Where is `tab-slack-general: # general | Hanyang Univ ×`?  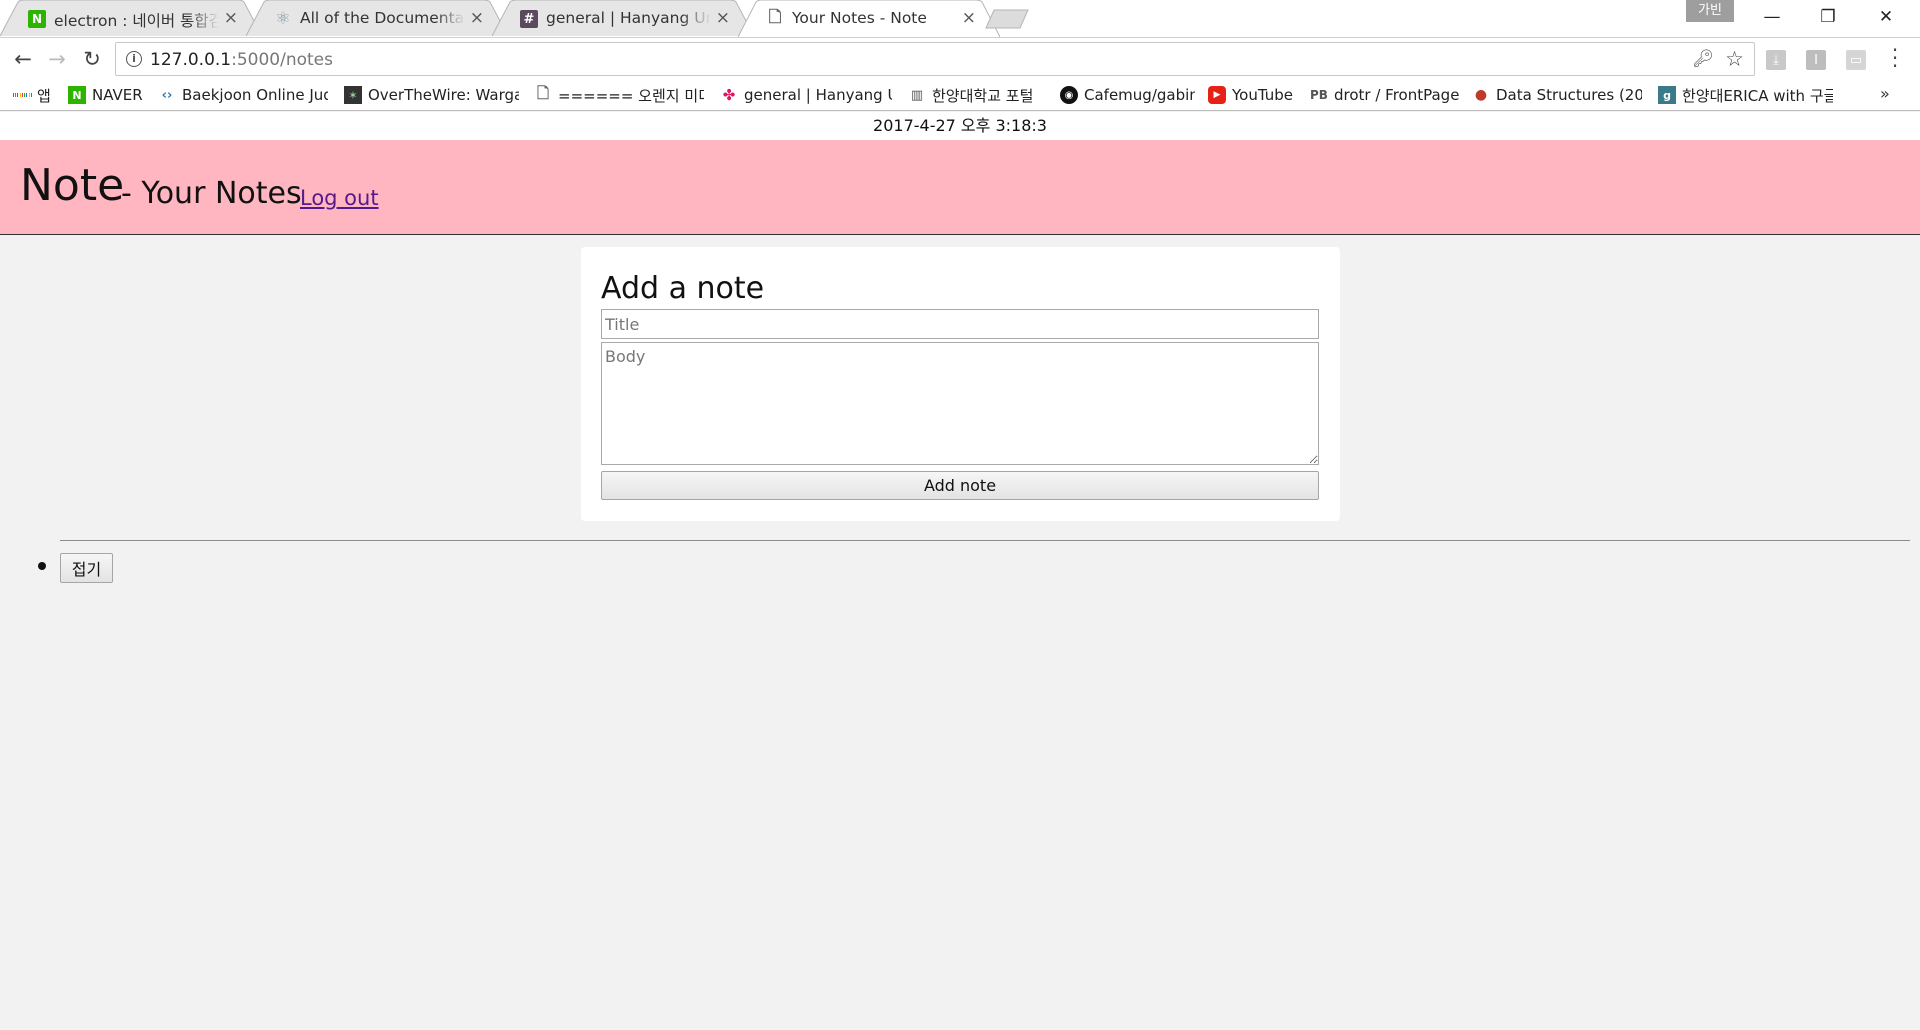
tab-slack-general: # general | Hanyang Univ × is located at coordinates (623, 18).